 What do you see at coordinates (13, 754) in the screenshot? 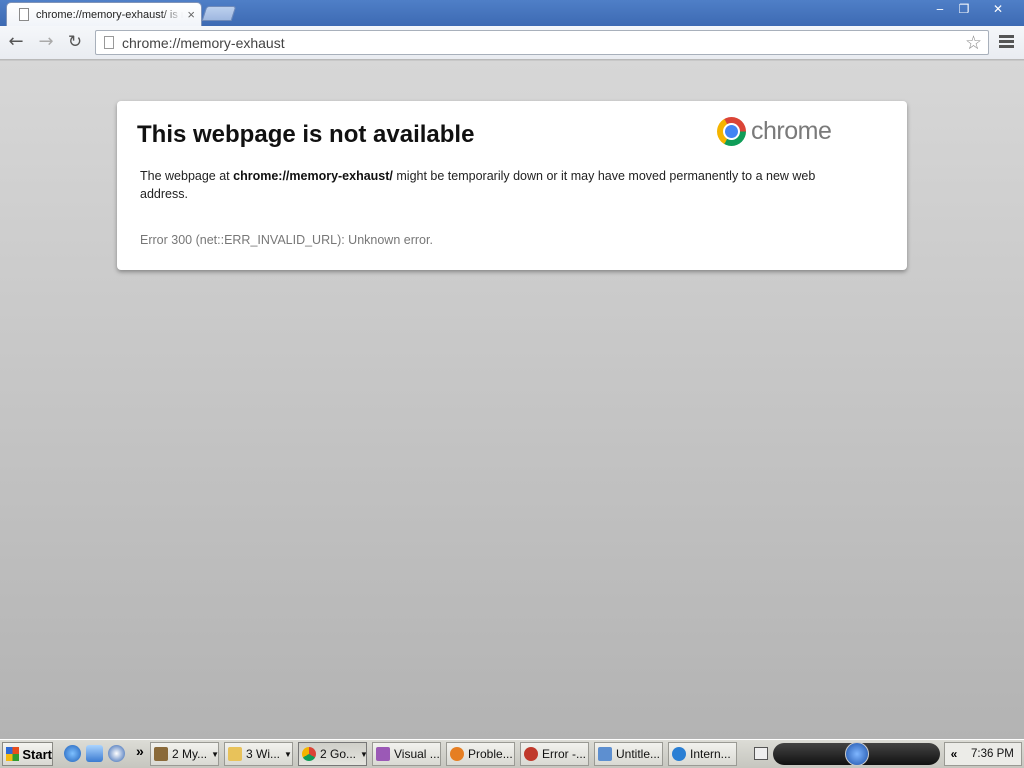
I see `windows-logo-icon` at bounding box center [13, 754].